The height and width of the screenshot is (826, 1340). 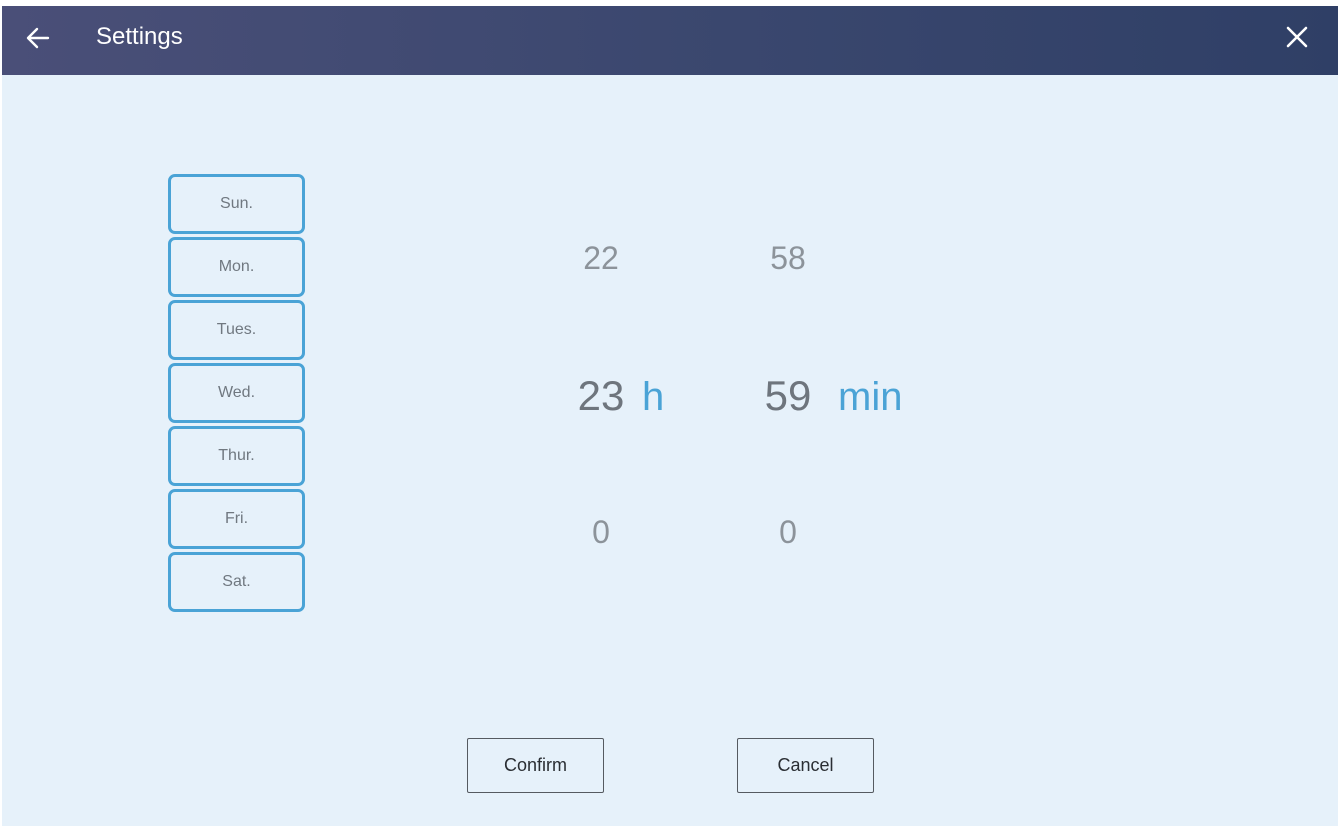 I want to click on minute-selected-value: 59, so click(x=788, y=396).